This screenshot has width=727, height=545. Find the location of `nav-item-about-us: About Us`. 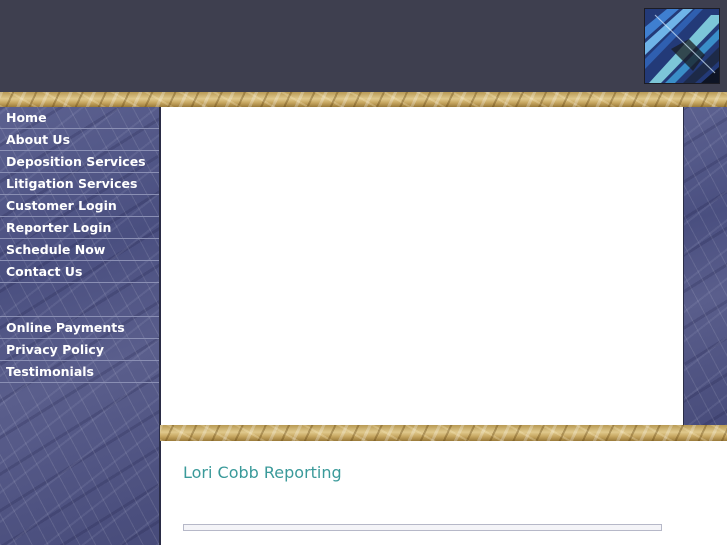

nav-item-about-us: About Us is located at coordinates (79, 140).